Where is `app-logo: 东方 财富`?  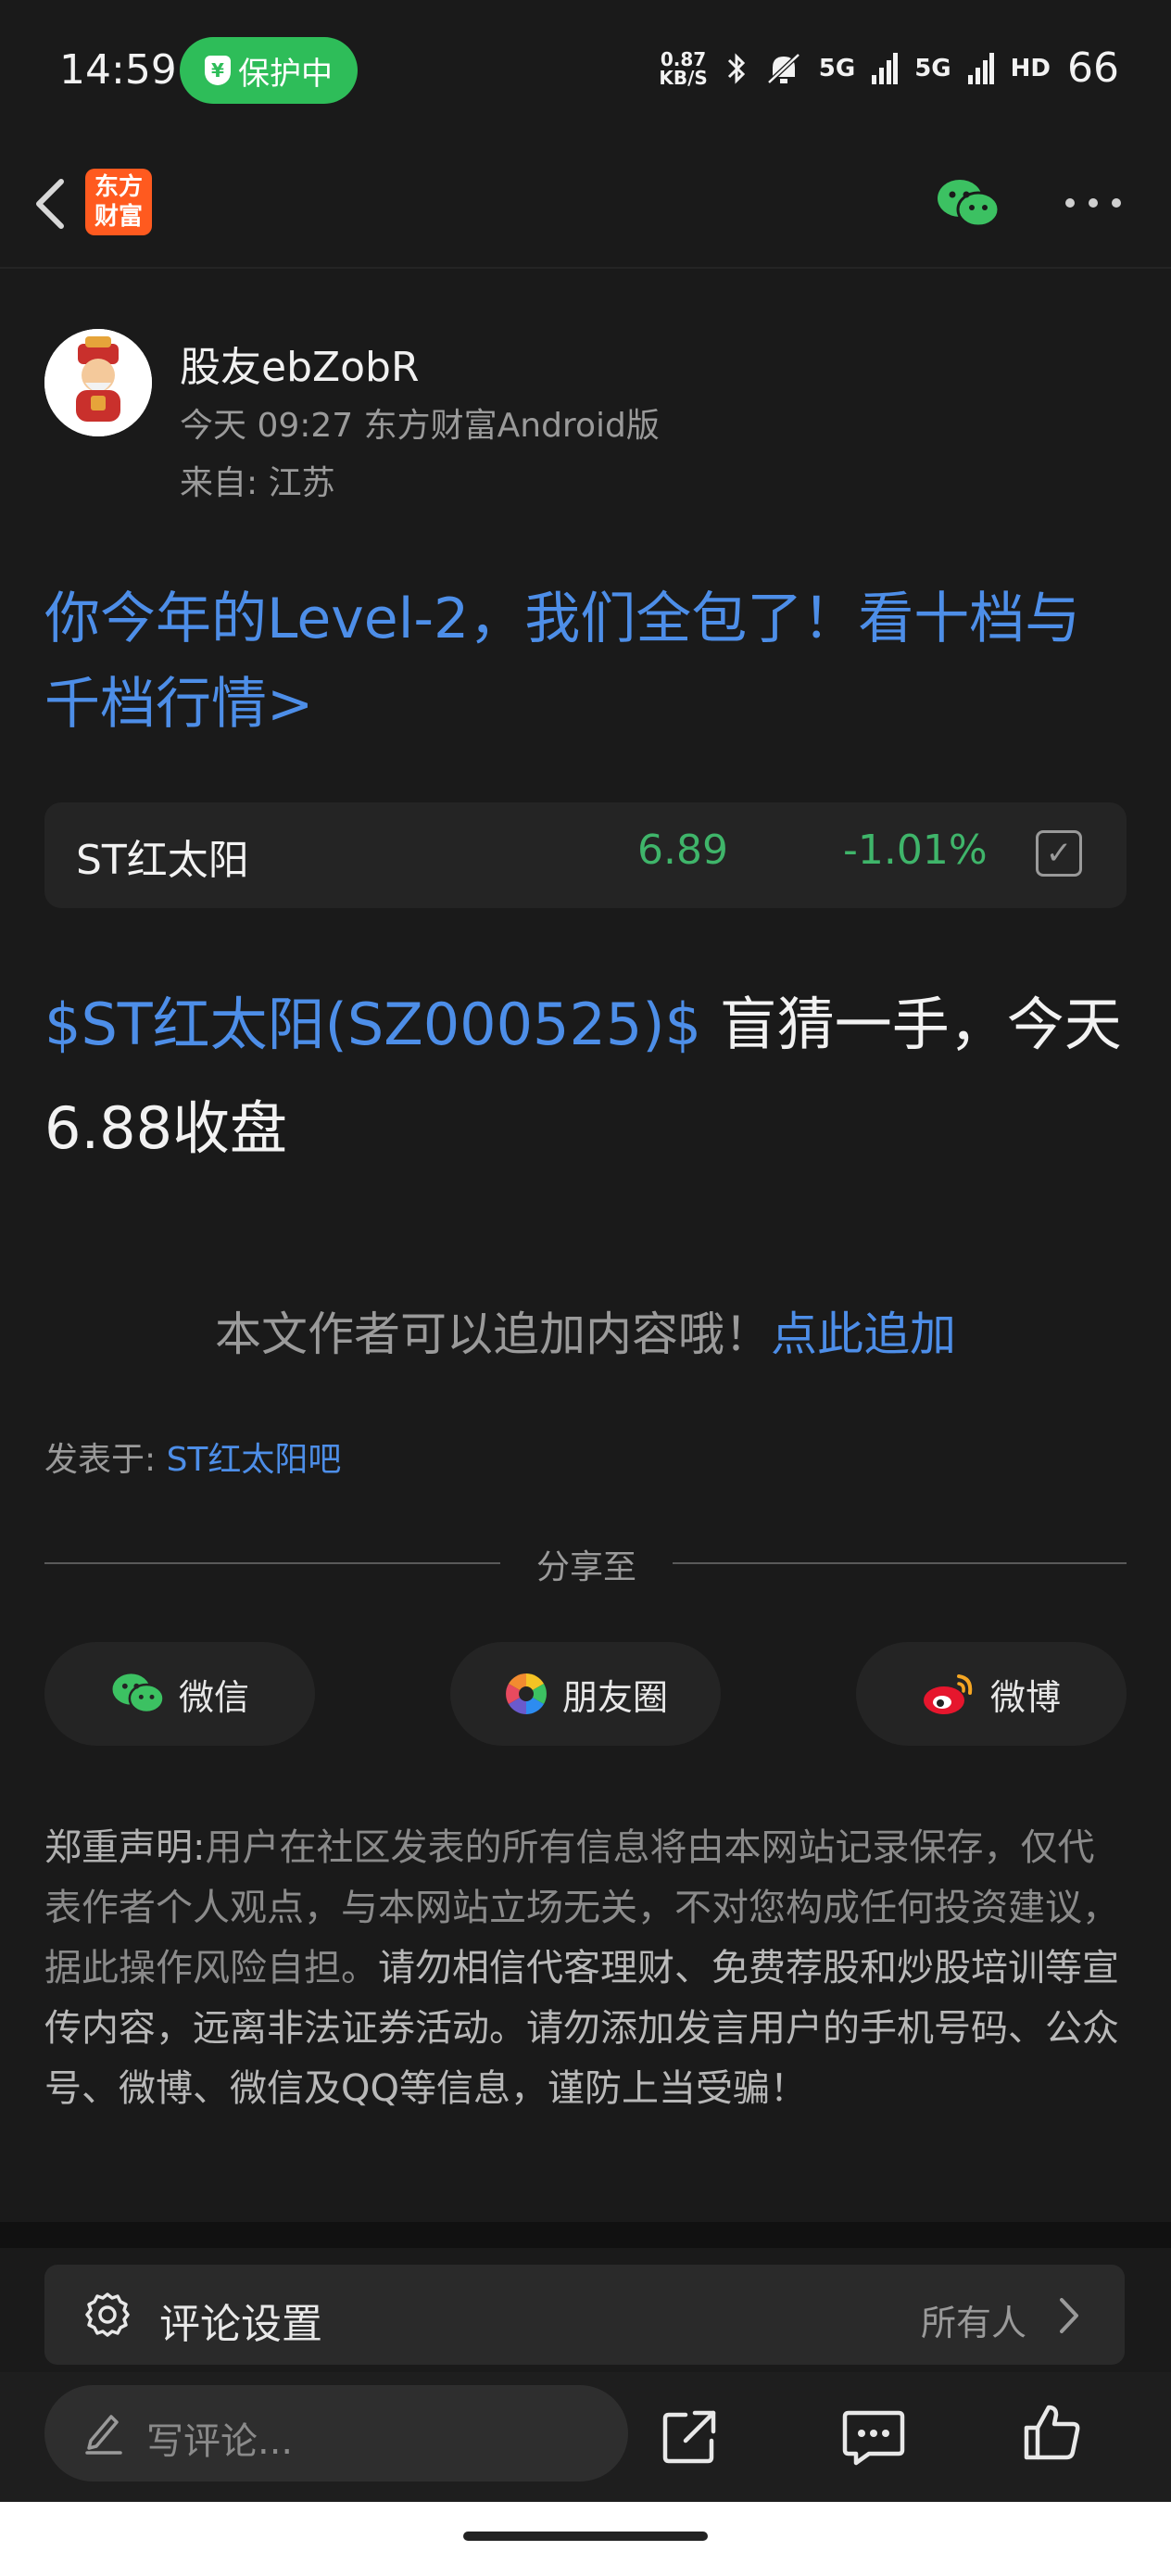
app-logo: 东方 财富 is located at coordinates (119, 202).